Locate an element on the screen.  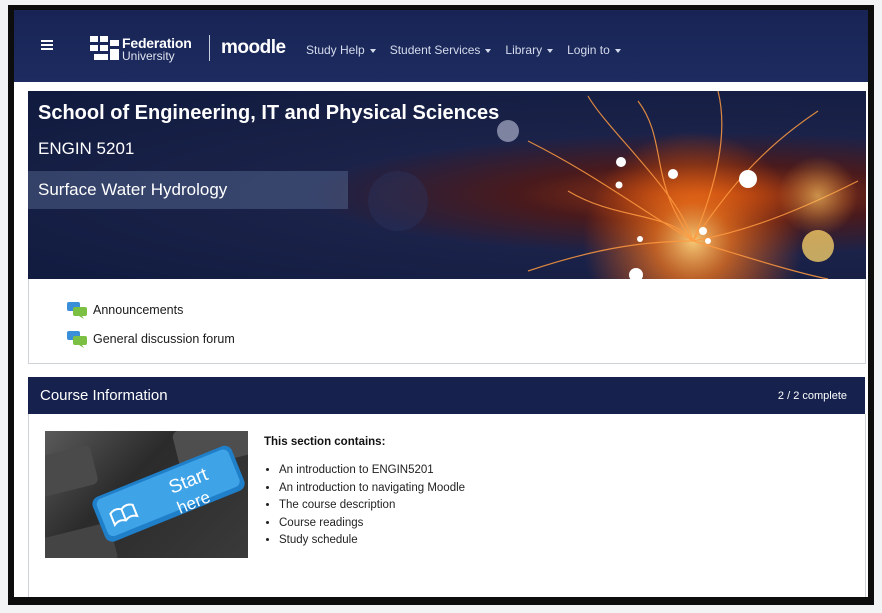
logo-sub: University is located at coordinates (148, 56).